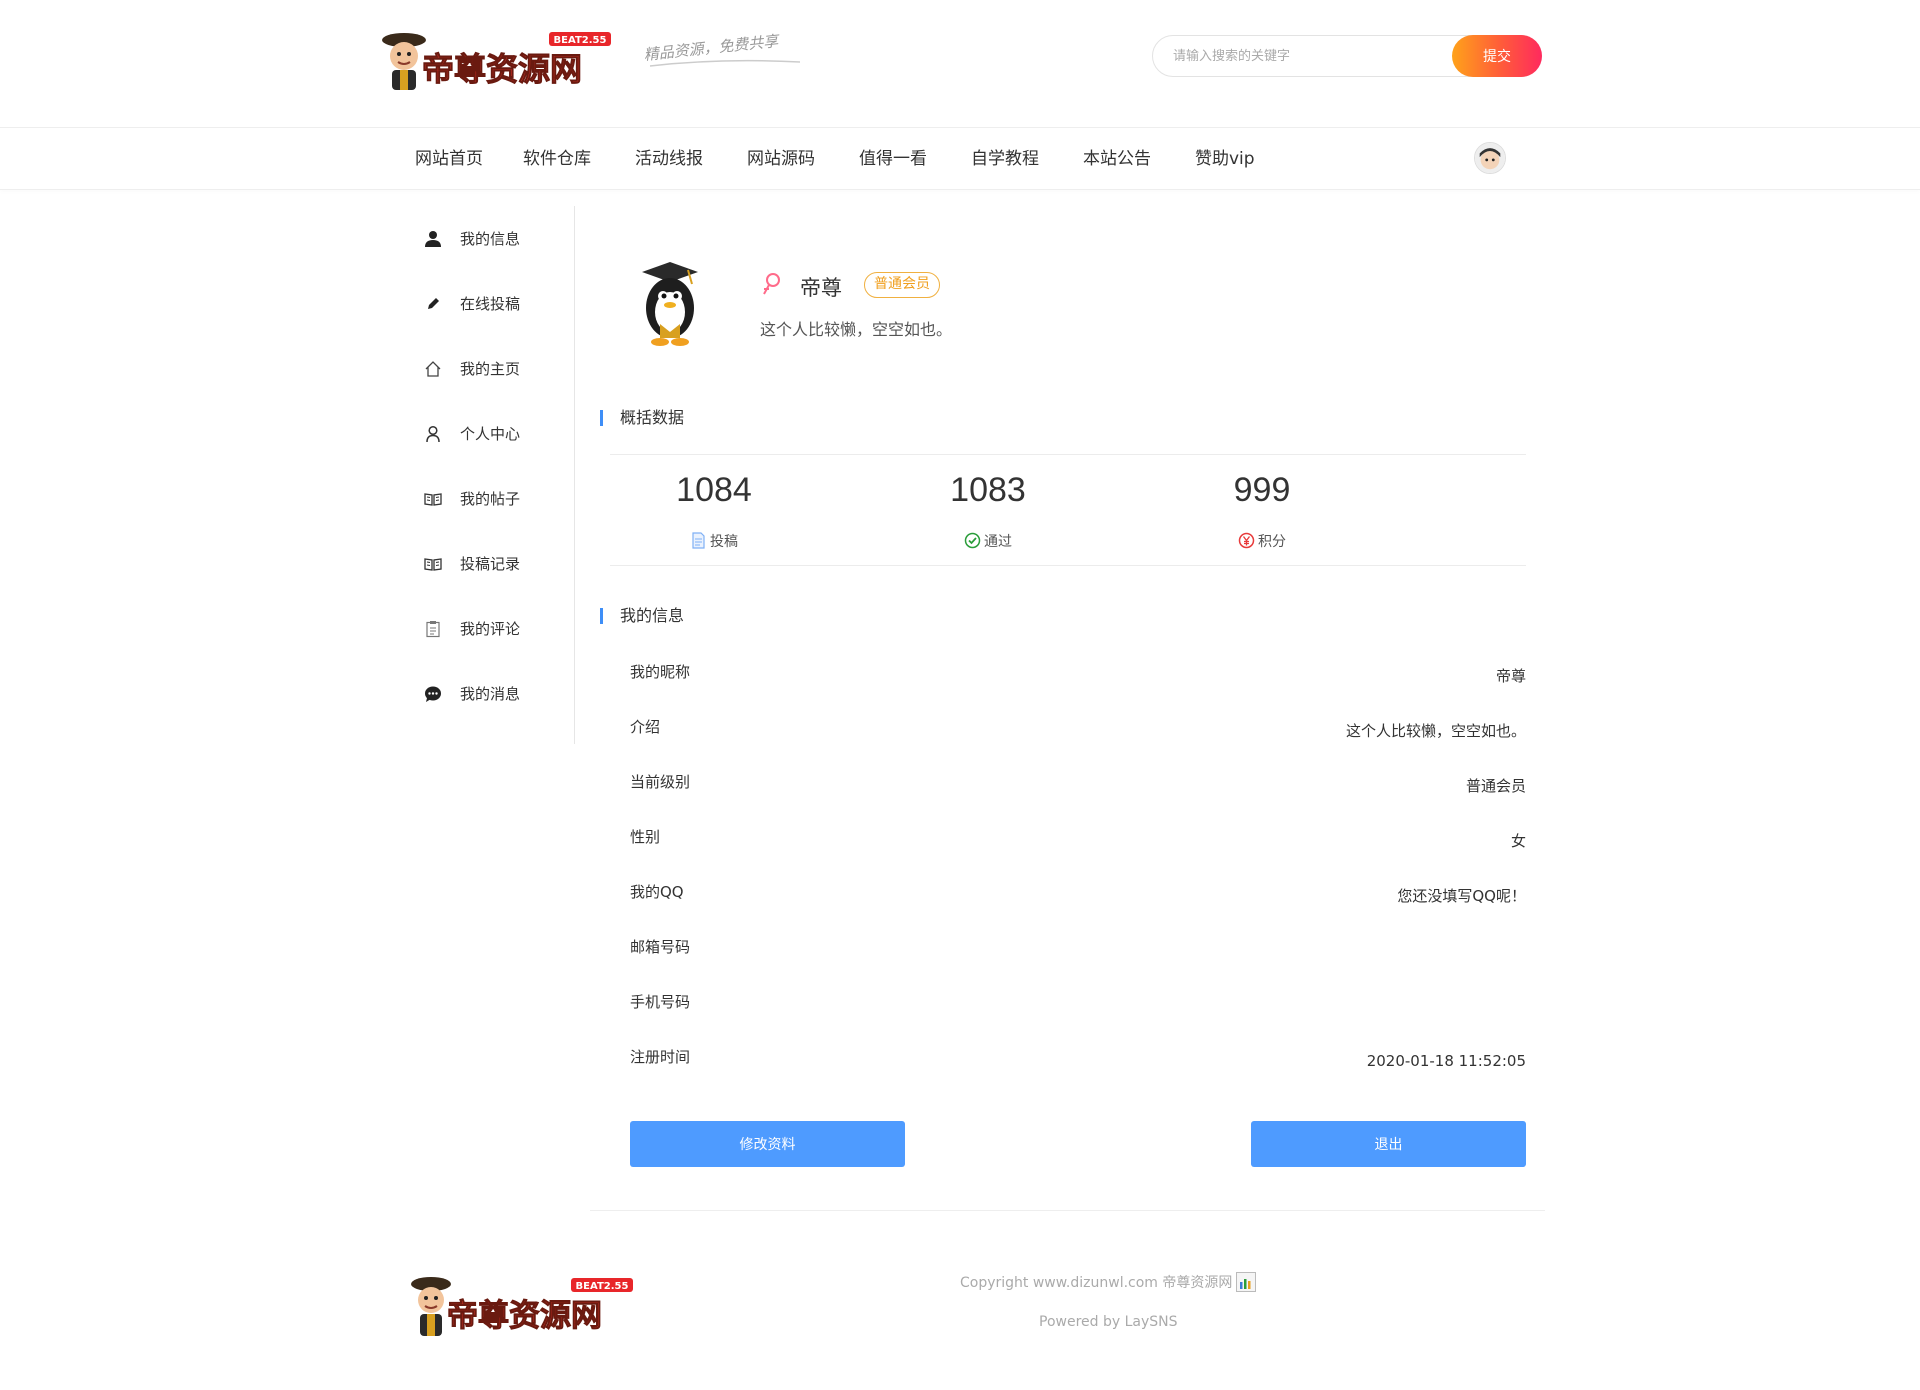 This screenshot has width=1920, height=1390. Describe the element at coordinates (1108, 1322) in the screenshot. I see `footer-powered: Powered by LaySNS` at that location.